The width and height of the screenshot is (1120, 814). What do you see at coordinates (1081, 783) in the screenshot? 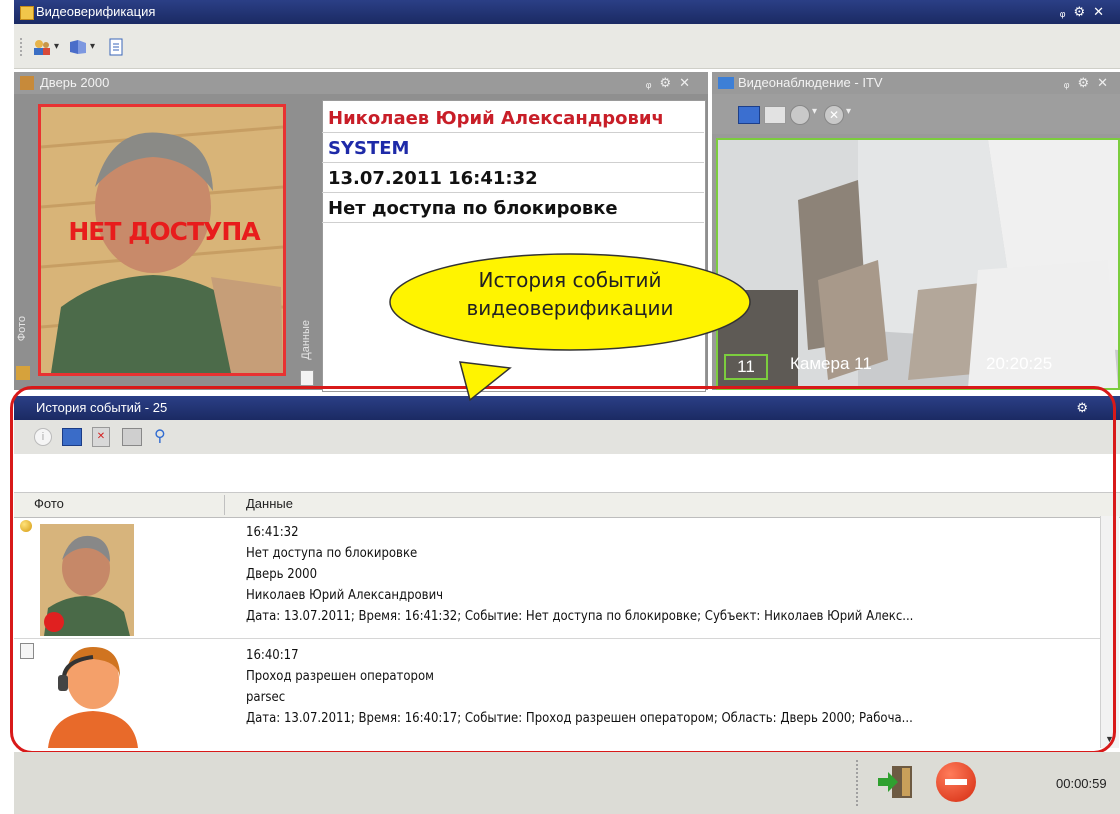
I see `session-timer: 00:00:59` at bounding box center [1081, 783].